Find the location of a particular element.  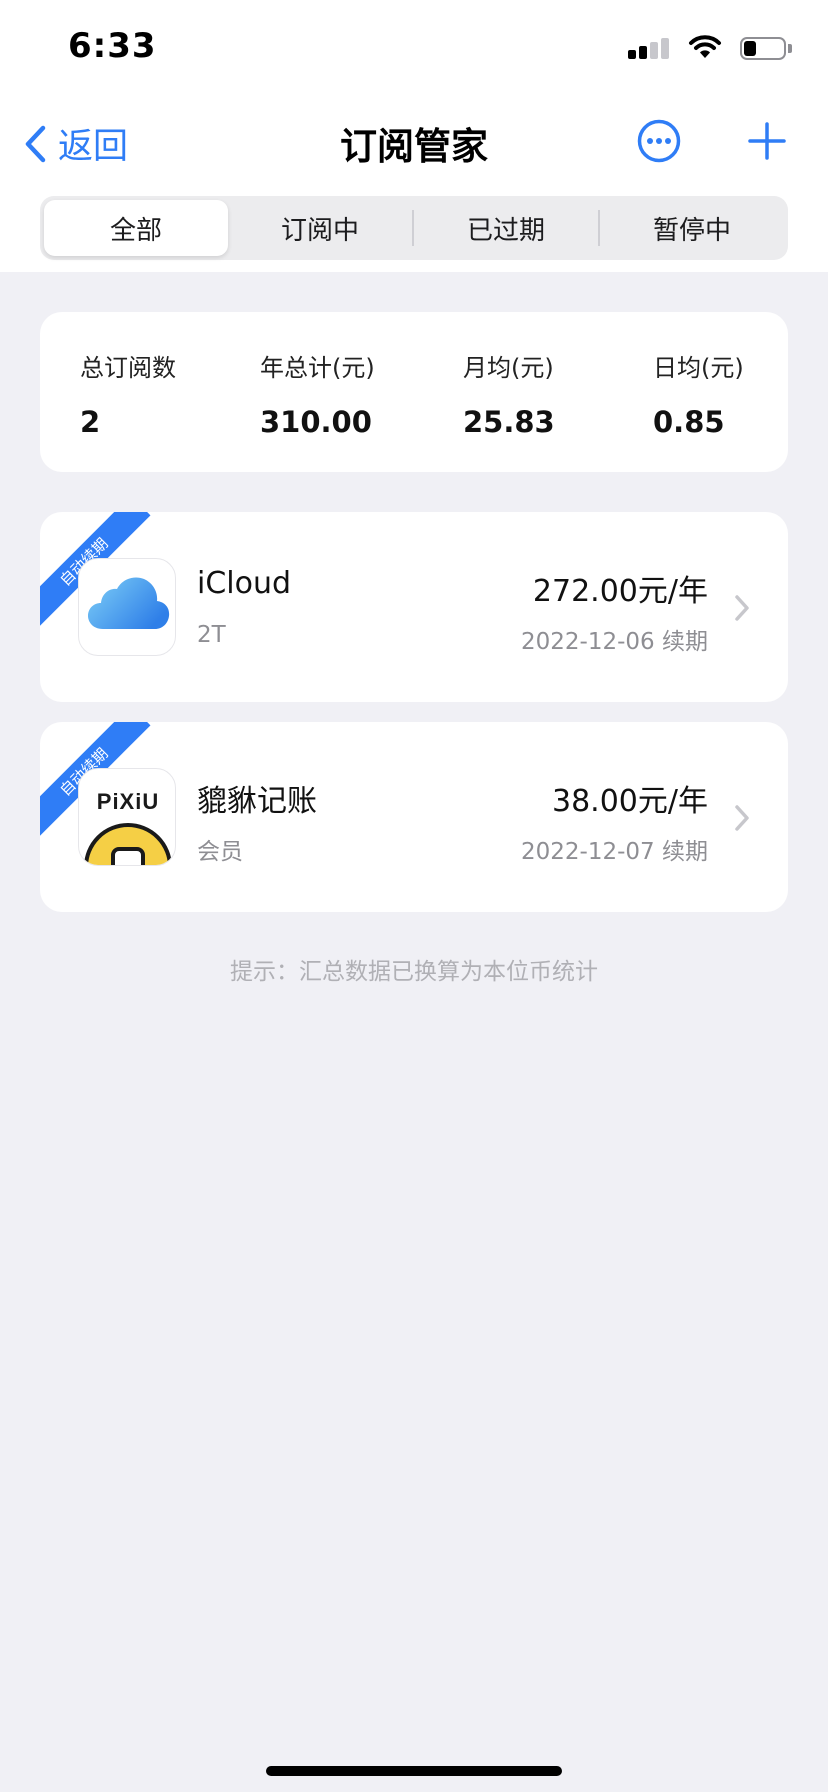

pixiu-app-icon: PiXiU is located at coordinates (127, 817).